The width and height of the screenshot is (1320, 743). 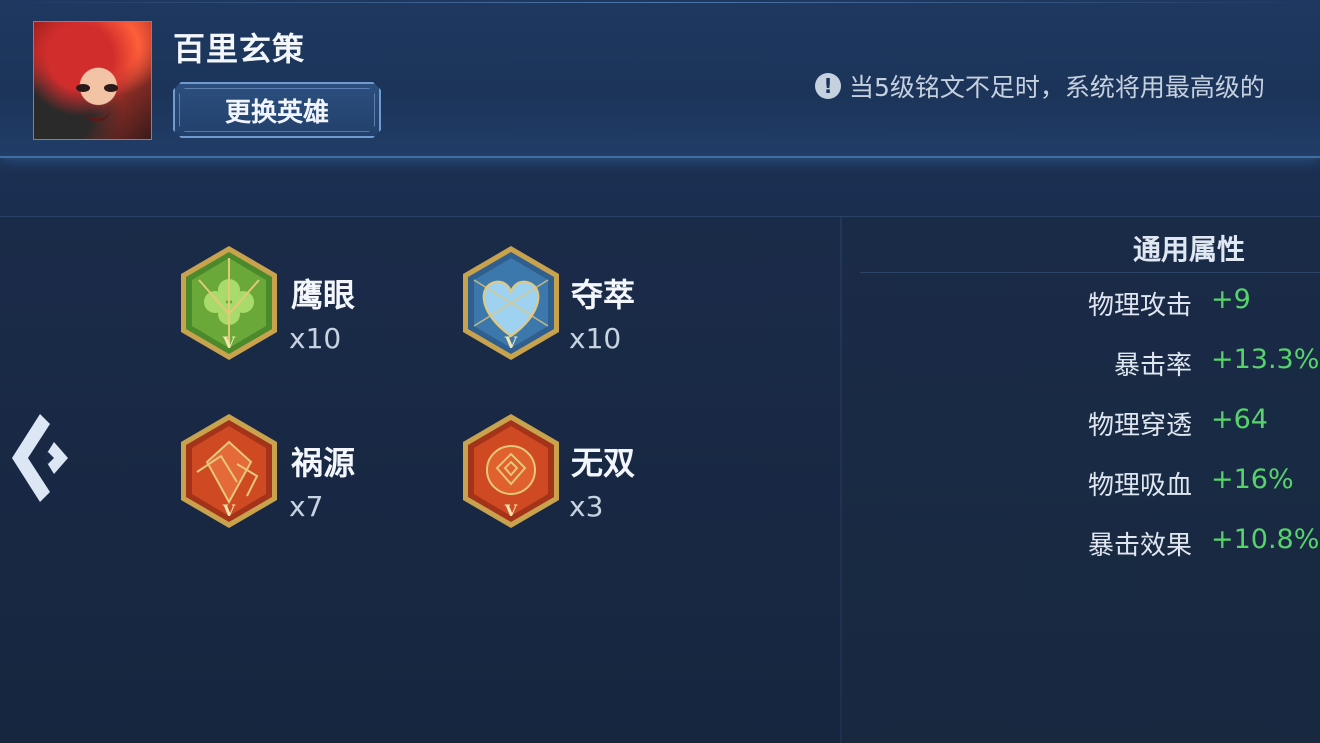 What do you see at coordinates (1252, 479) in the screenshot?
I see `stat-value: +16%` at bounding box center [1252, 479].